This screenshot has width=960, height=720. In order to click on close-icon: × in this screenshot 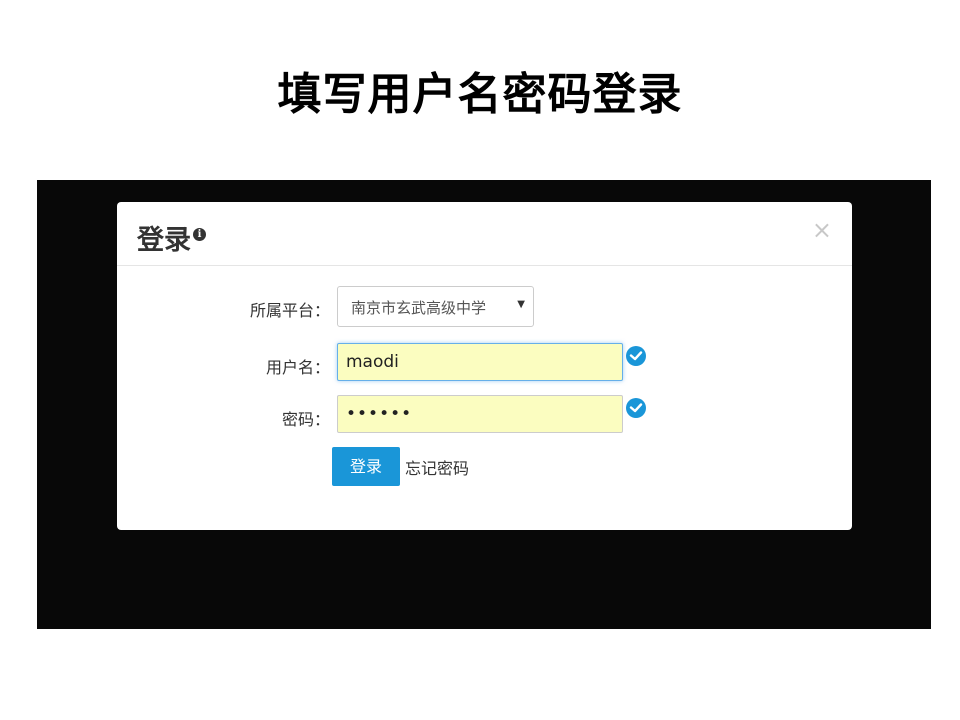, I will do `click(822, 230)`.